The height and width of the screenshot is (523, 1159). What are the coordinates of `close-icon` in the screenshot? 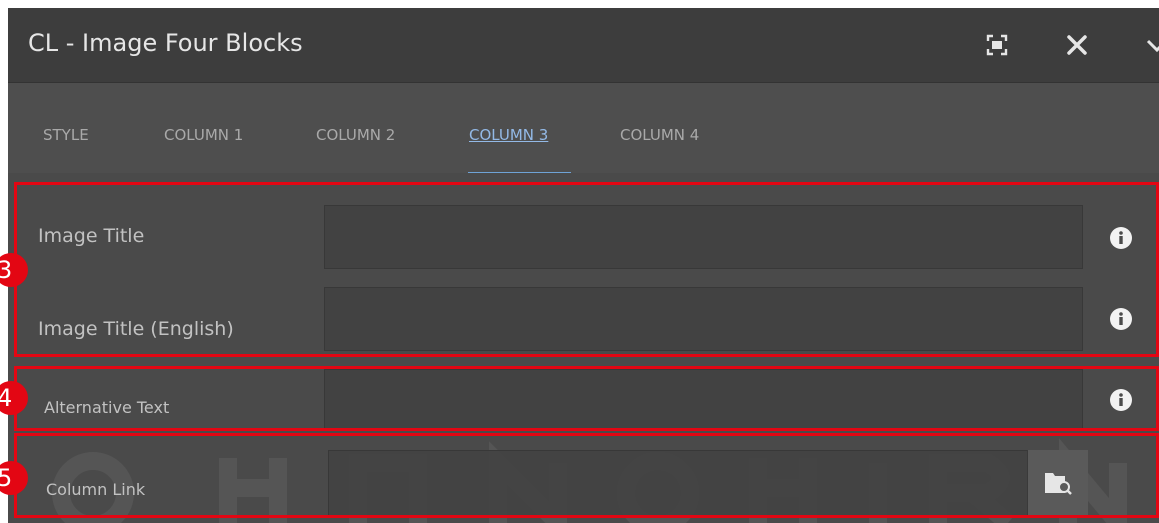 It's located at (1077, 45).